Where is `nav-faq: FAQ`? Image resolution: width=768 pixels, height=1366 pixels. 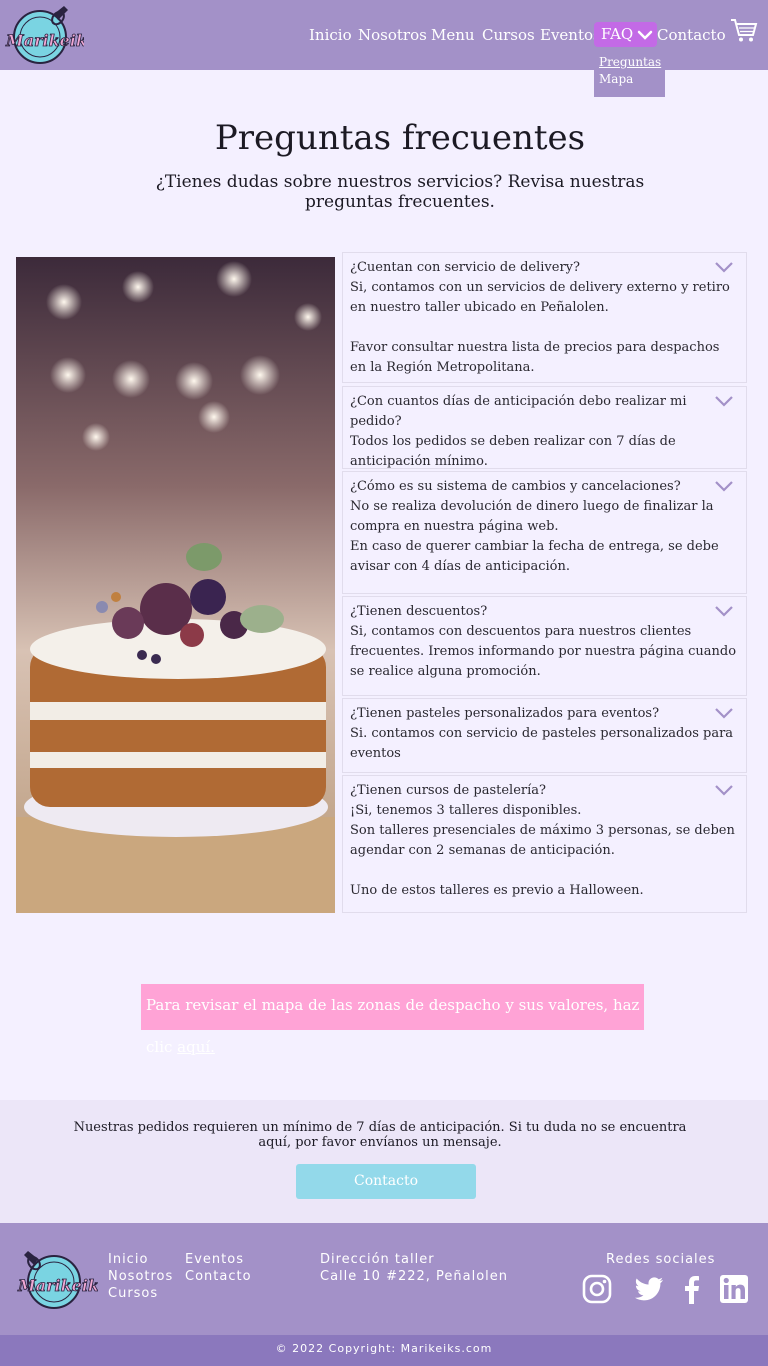
nav-faq: FAQ is located at coordinates (625, 34).